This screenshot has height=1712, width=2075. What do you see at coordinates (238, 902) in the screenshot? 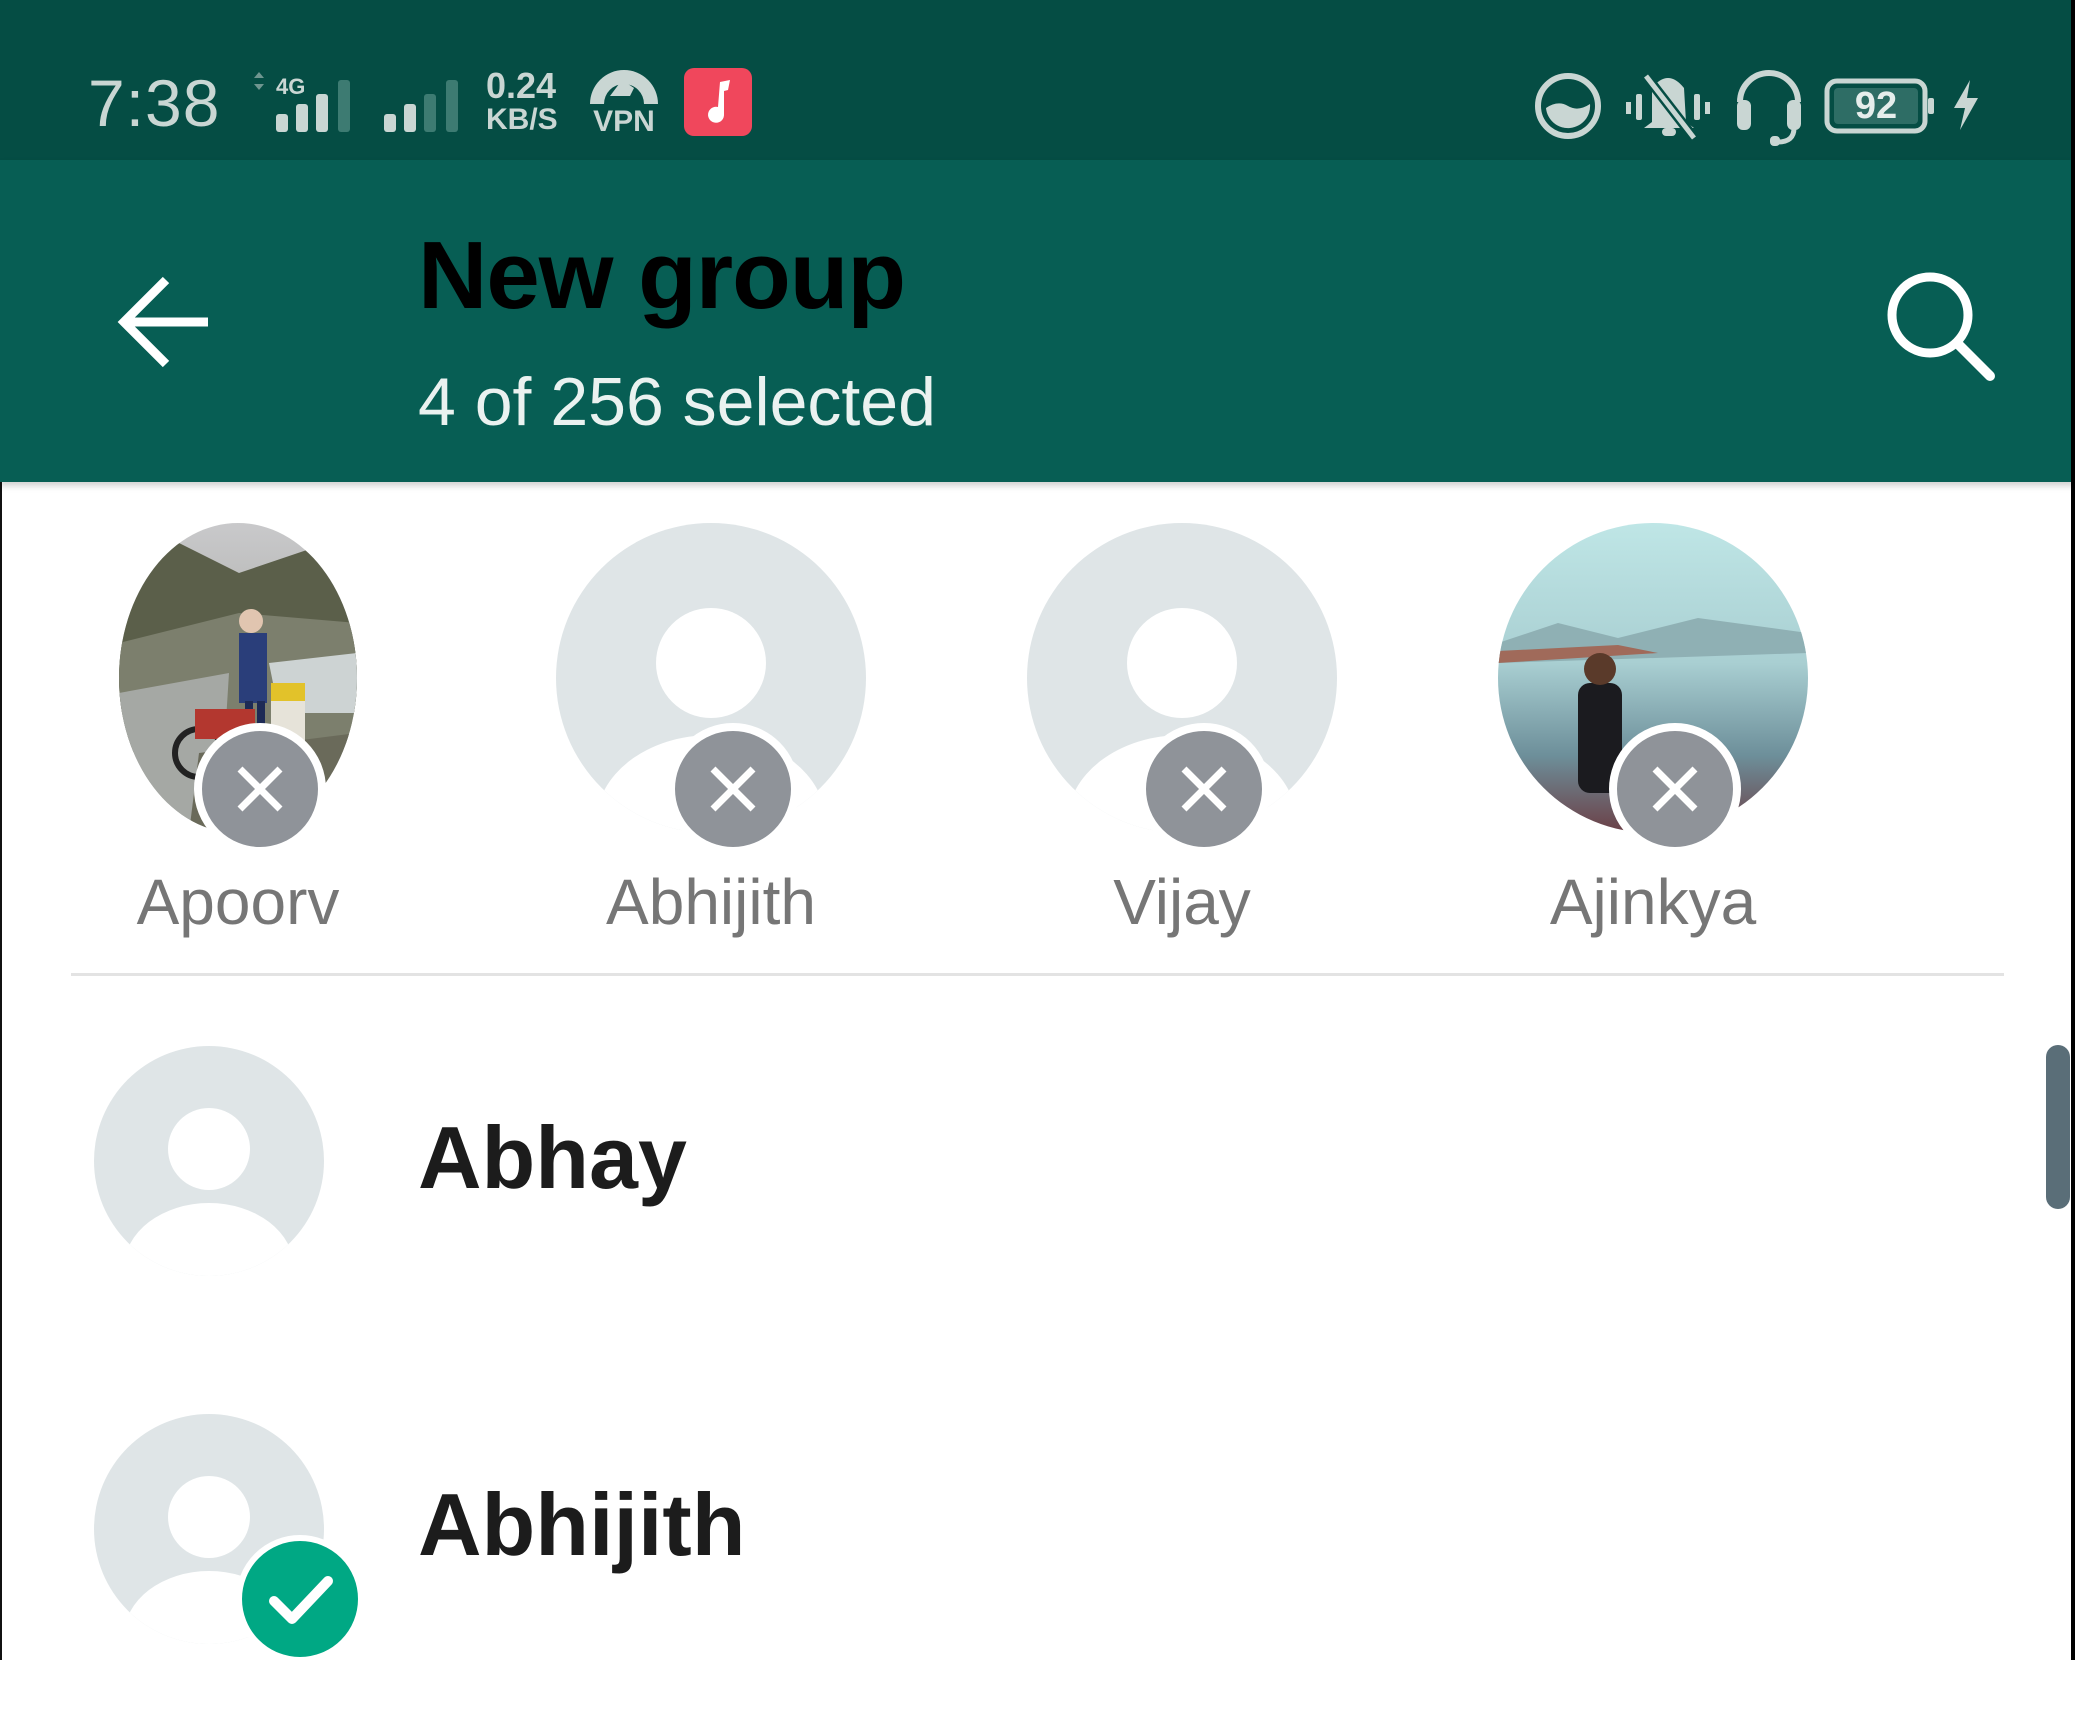
I see `selected-contact-name: Apoorv` at bounding box center [238, 902].